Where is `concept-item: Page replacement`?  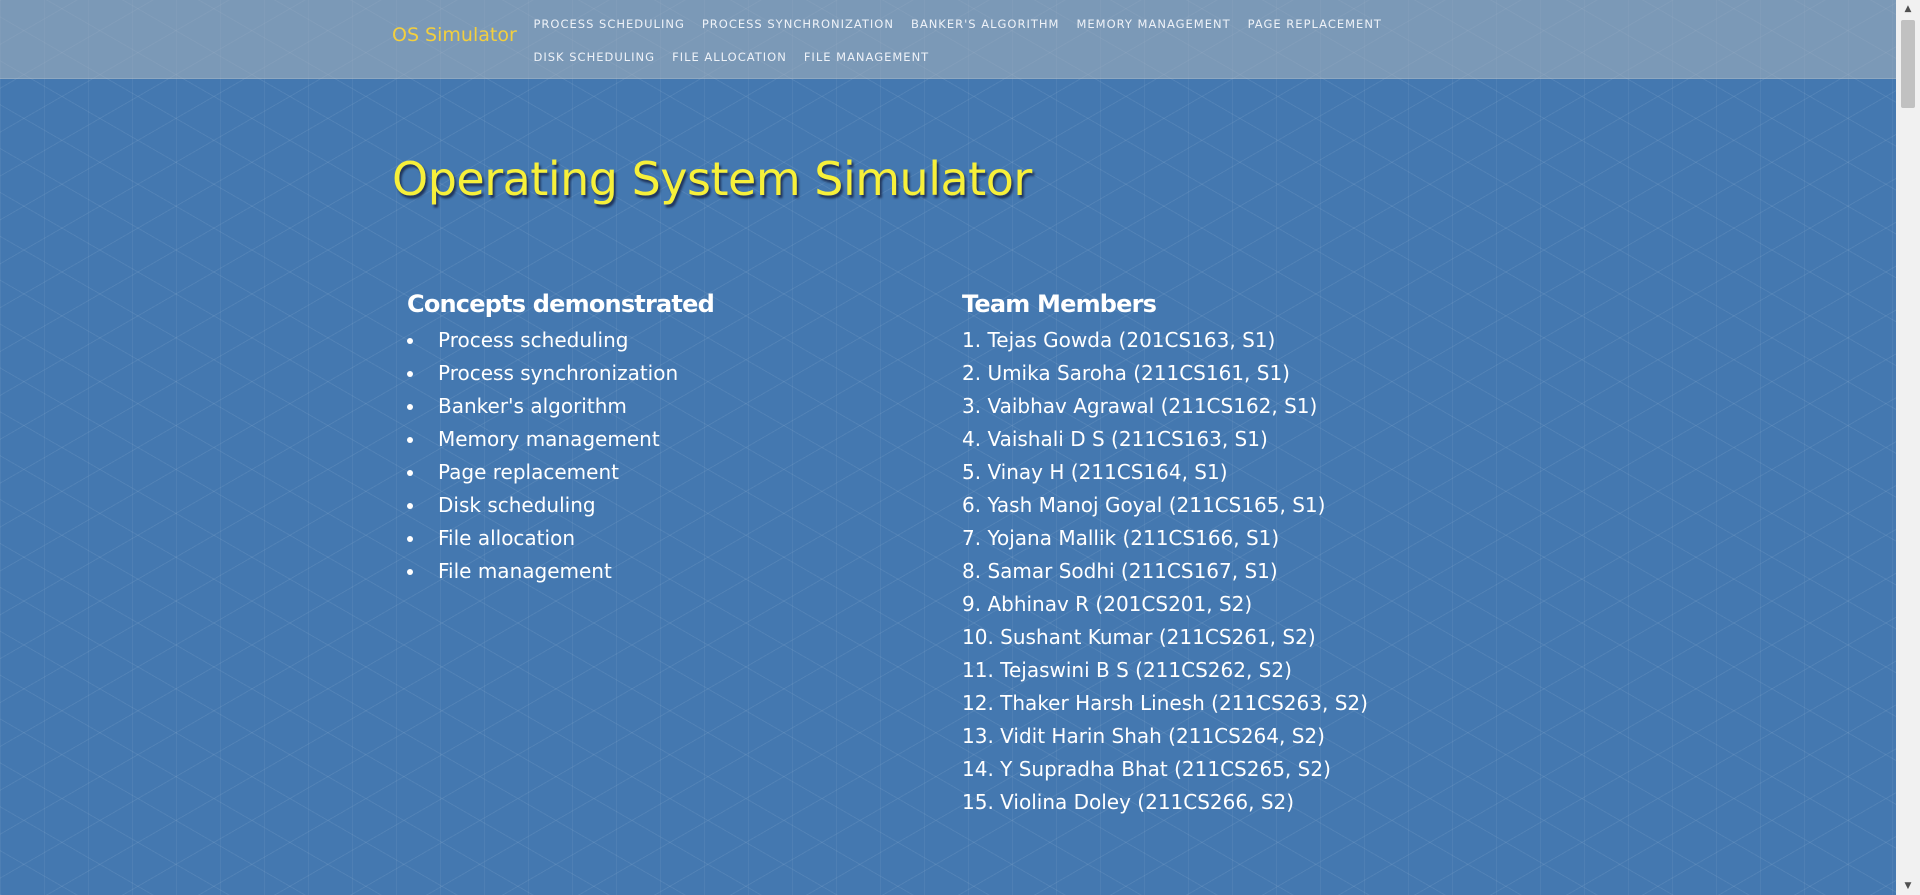
concept-item: Page replacement is located at coordinates (667, 472).